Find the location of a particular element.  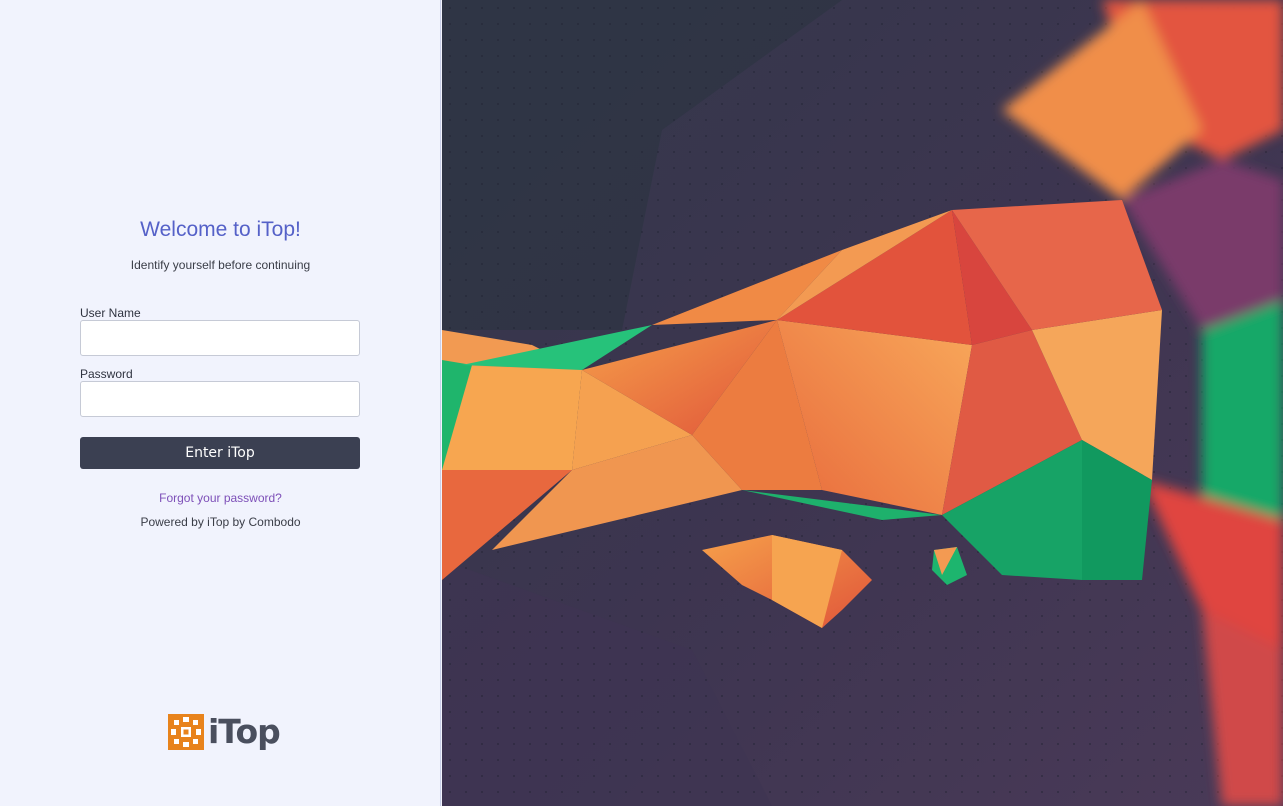

password-input is located at coordinates (220, 399).